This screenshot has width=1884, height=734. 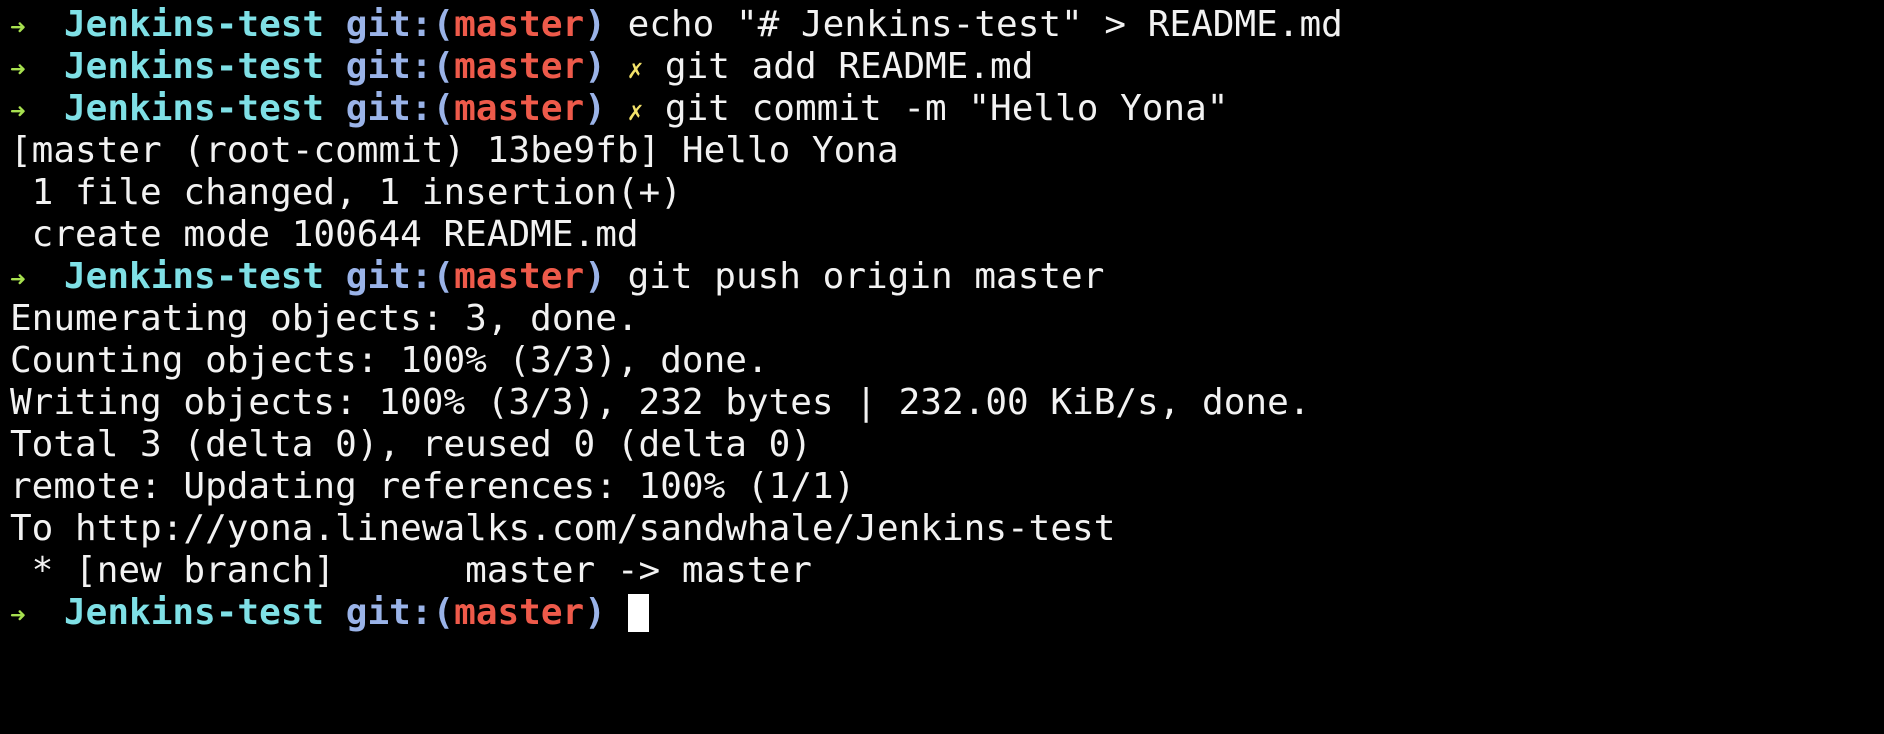 I want to click on command-text: echo "# Jenkins-test" > README.md, so click(x=985, y=24).